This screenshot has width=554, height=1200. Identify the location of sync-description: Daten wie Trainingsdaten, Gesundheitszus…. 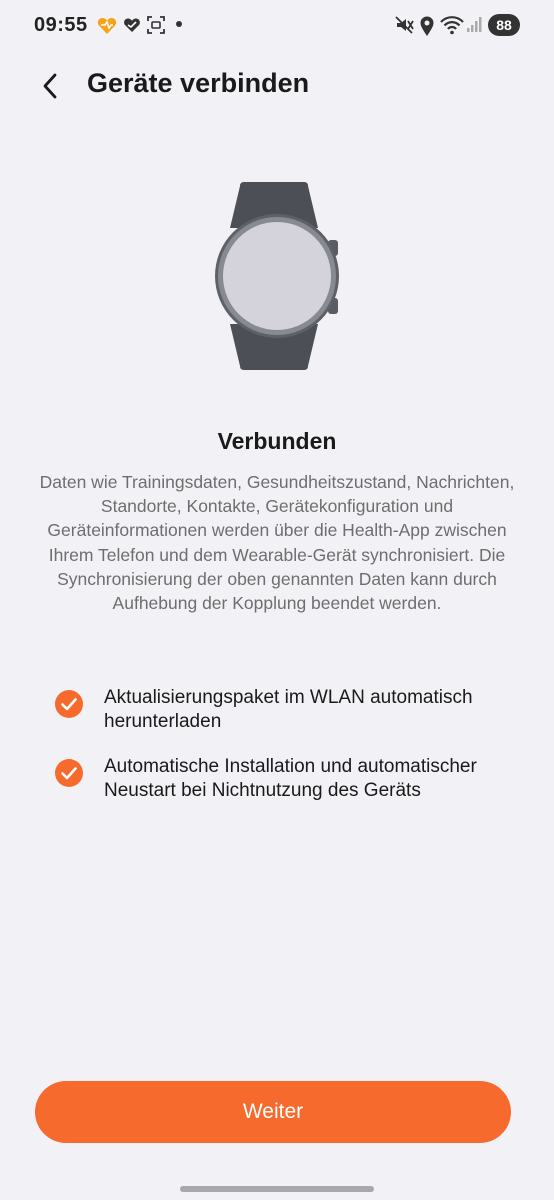
(277, 543).